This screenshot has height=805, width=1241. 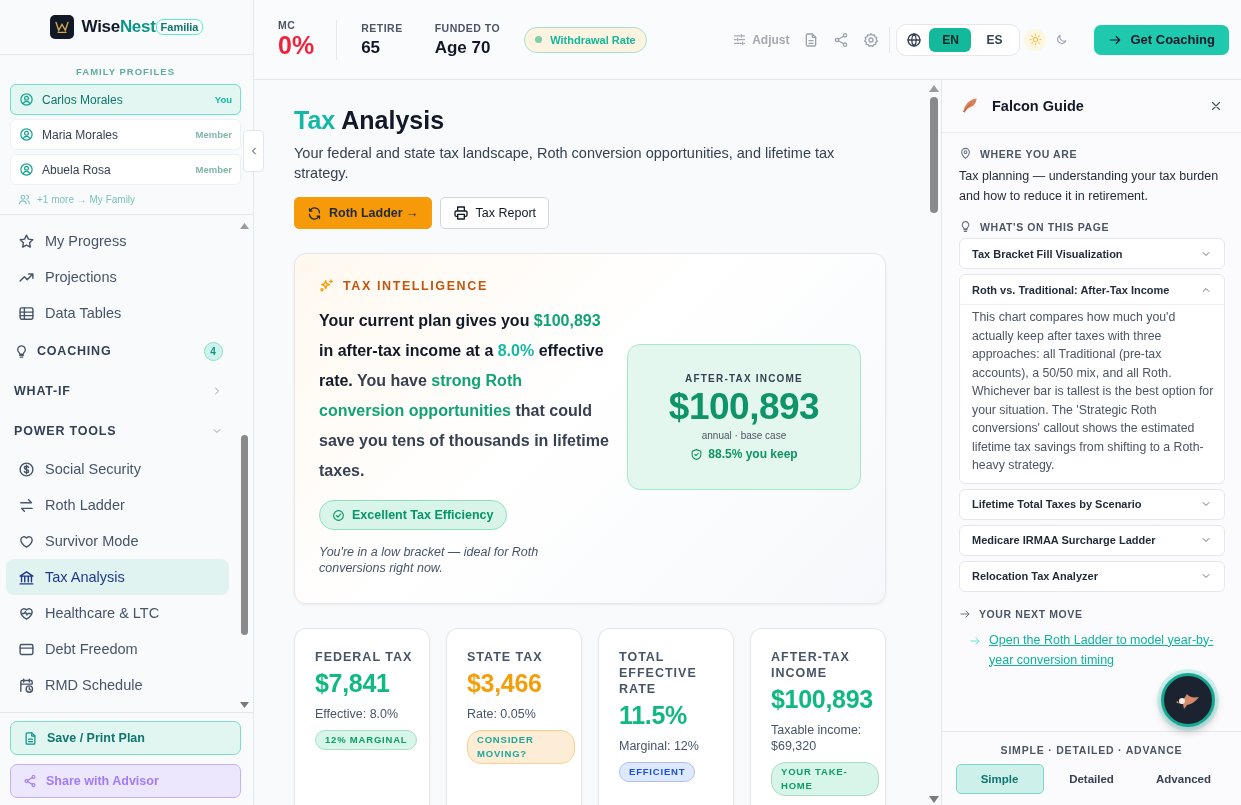 I want to click on nav-item: My Progress, so click(x=117, y=241).